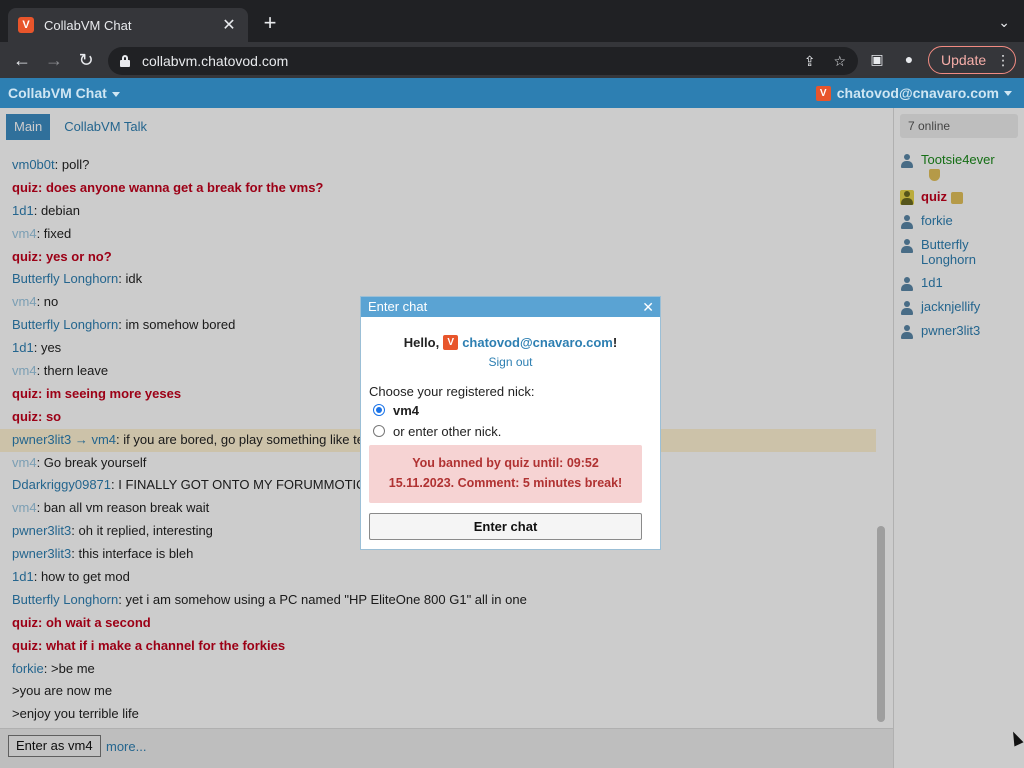  What do you see at coordinates (22, 60) in the screenshot?
I see `back-arrow-icon: ←` at bounding box center [22, 60].